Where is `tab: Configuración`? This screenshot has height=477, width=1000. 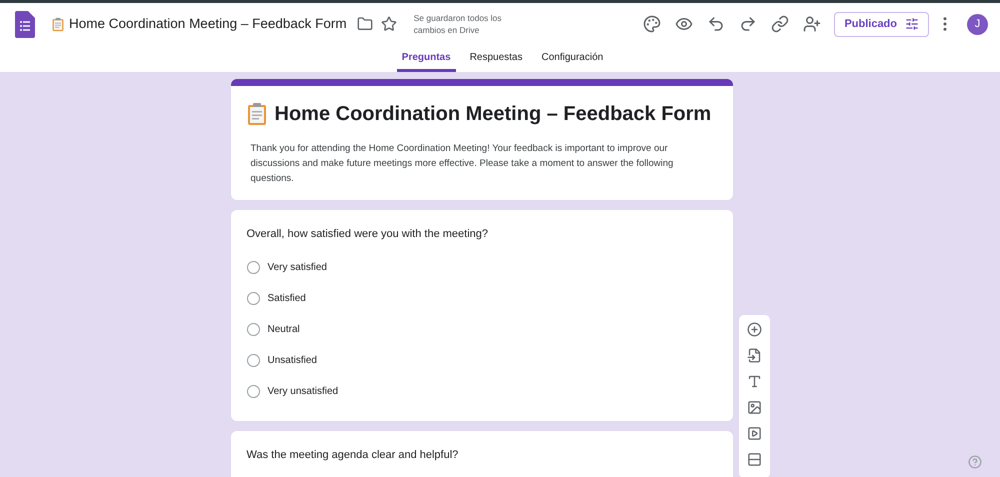
tab: Configuración is located at coordinates (572, 58).